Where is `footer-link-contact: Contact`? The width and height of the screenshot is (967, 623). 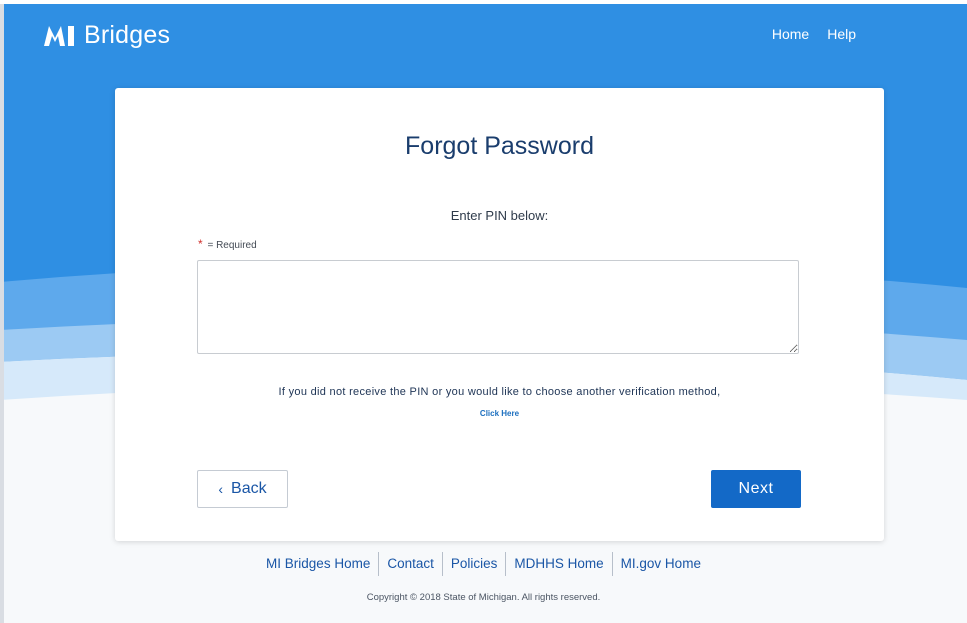
footer-link-contact: Contact is located at coordinates (411, 564).